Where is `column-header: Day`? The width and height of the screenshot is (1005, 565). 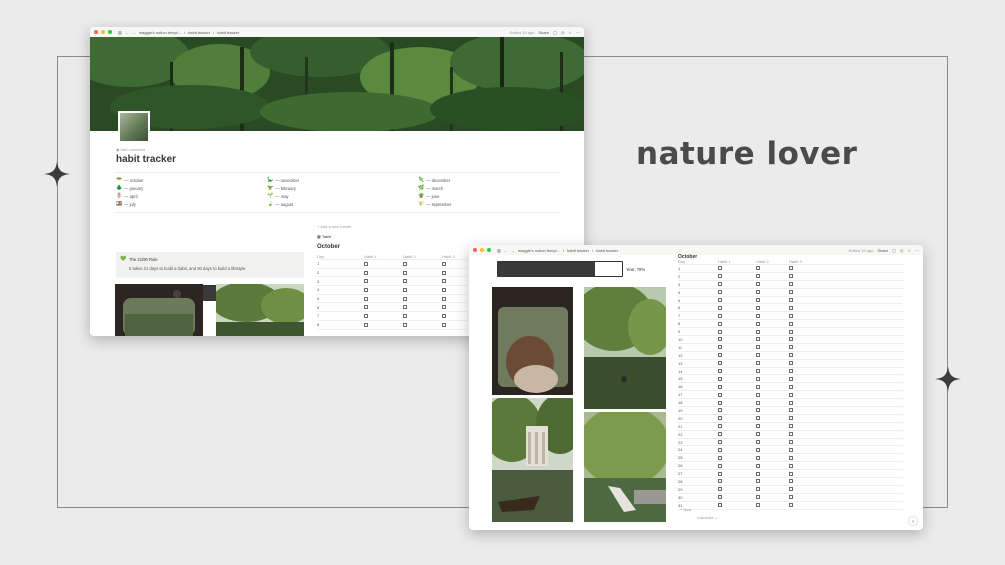 column-header: Day is located at coordinates (698, 261).